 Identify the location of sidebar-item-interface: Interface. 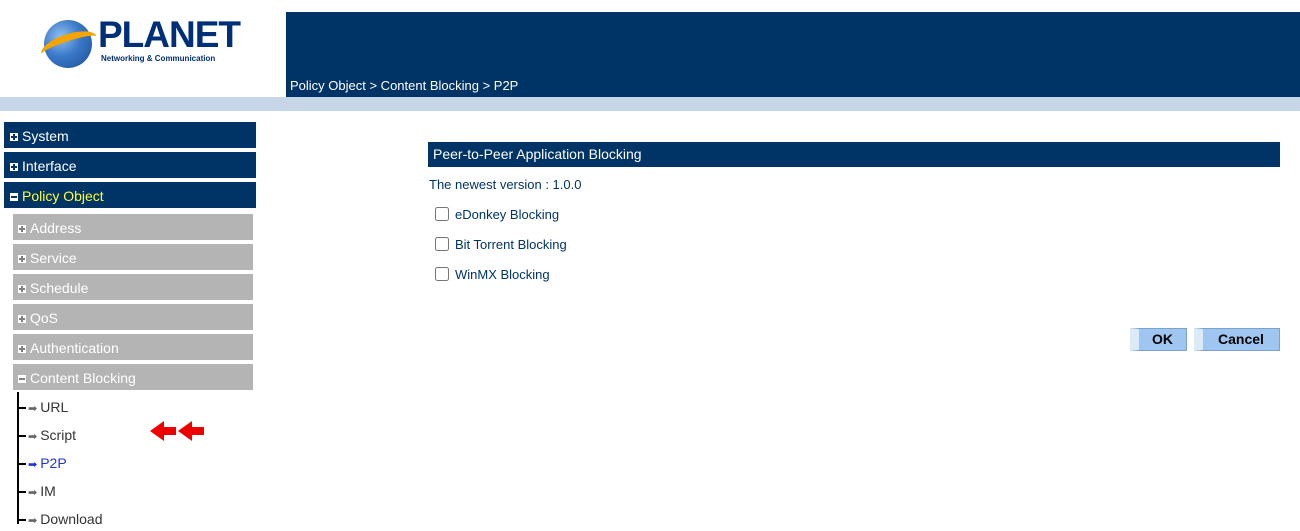
(130, 166).